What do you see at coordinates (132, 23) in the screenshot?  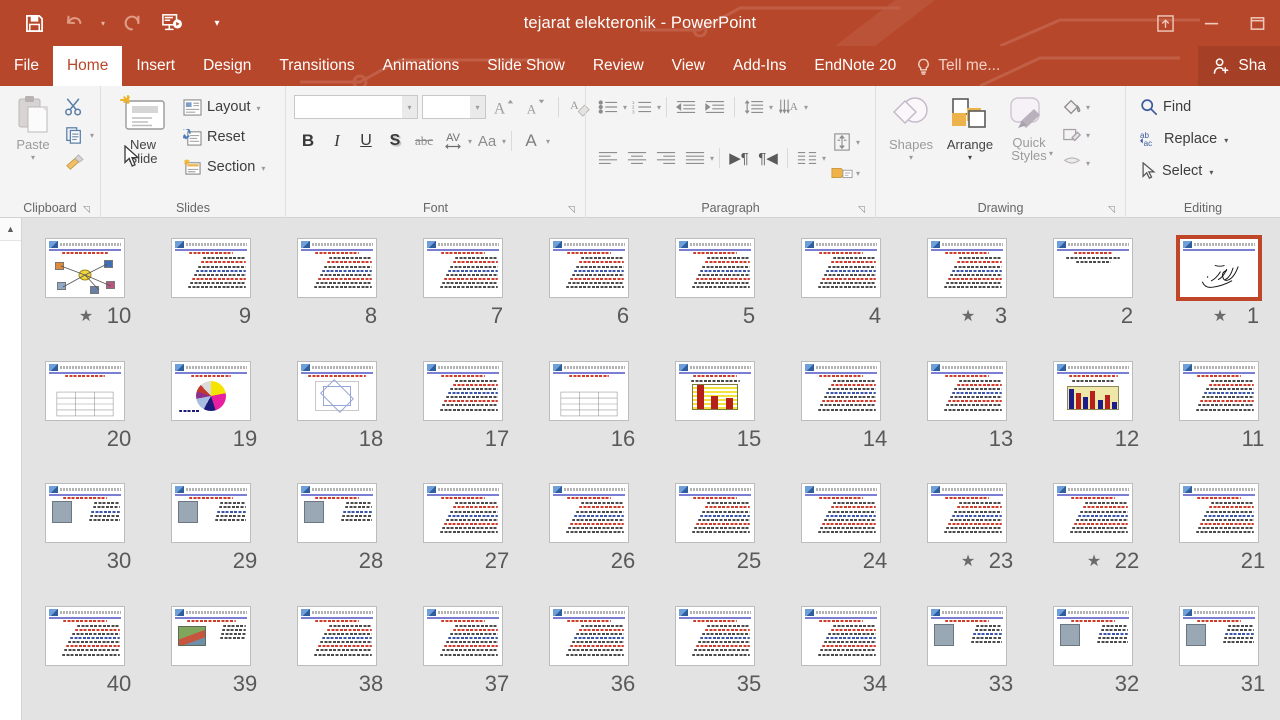 I see `redo-icon` at bounding box center [132, 23].